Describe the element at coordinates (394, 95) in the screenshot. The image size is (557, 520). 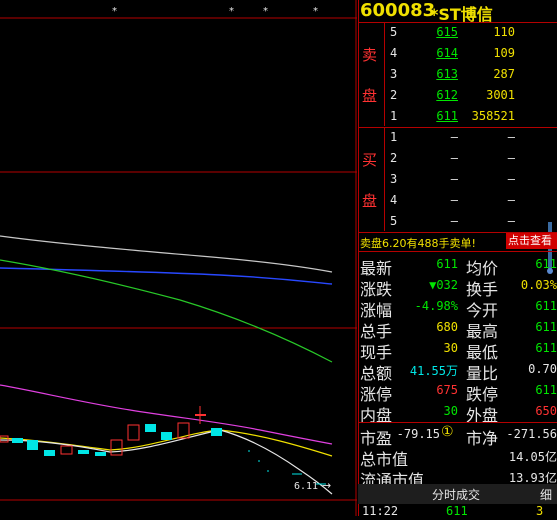
I see `ask-level: 2` at that location.